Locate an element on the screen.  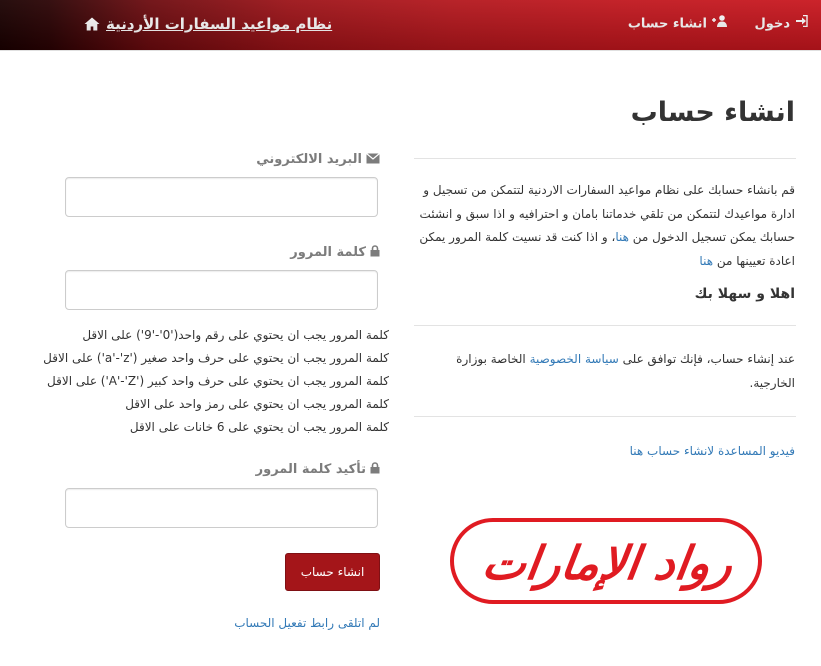
brand-title: نظام مواعيد السفارات الأردنية is located at coordinates (219, 24).